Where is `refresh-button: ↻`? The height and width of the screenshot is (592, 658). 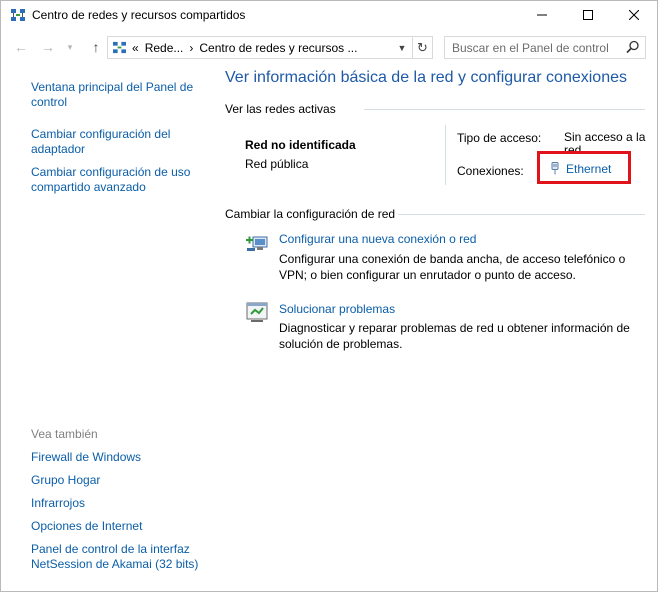 refresh-button: ↻ is located at coordinates (422, 47).